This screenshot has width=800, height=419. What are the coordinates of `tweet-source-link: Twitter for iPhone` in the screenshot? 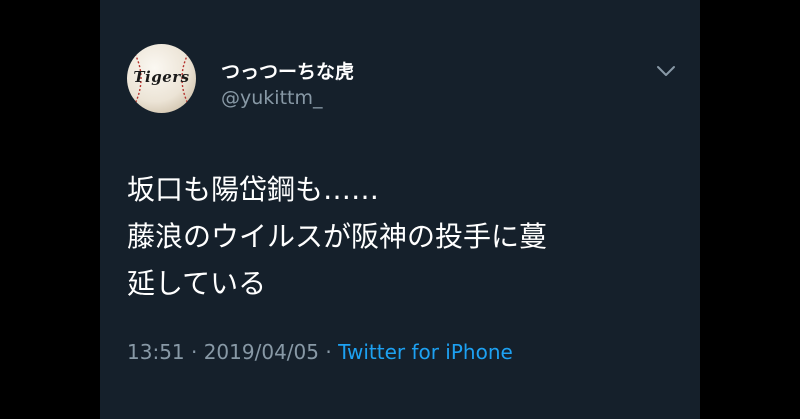 It's located at (425, 352).